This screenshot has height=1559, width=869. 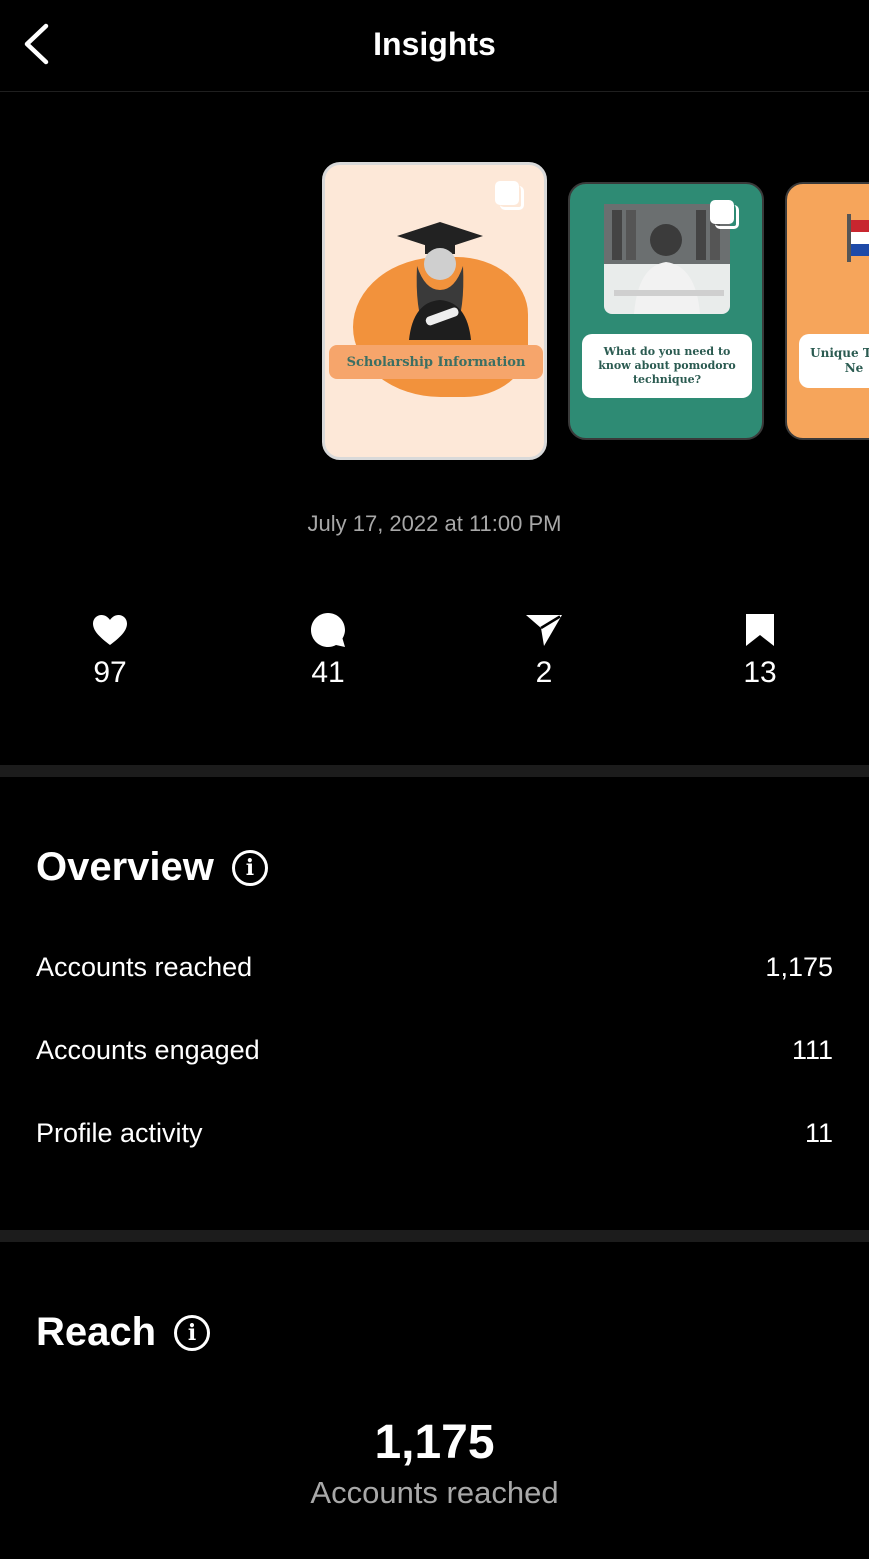 What do you see at coordinates (328, 650) in the screenshot?
I see `comments-stat: 41` at bounding box center [328, 650].